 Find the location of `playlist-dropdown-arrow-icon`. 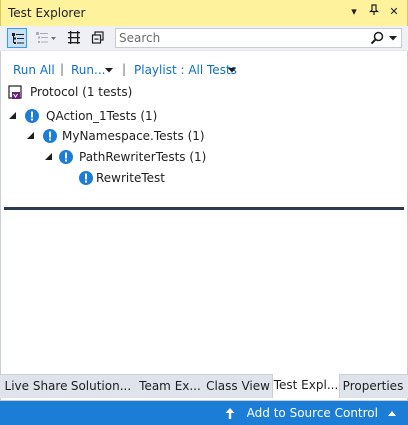

playlist-dropdown-arrow-icon is located at coordinates (232, 70).